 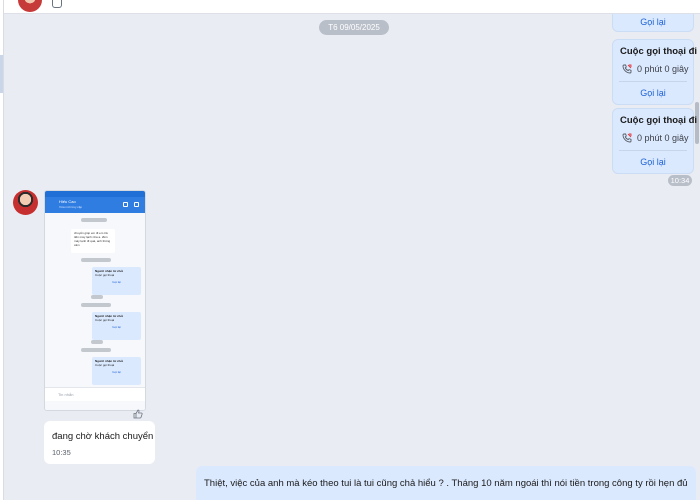 I want to click on mini-chat-header: Hiếu Cao Vừa mới truy cập, so click(x=95, y=205).